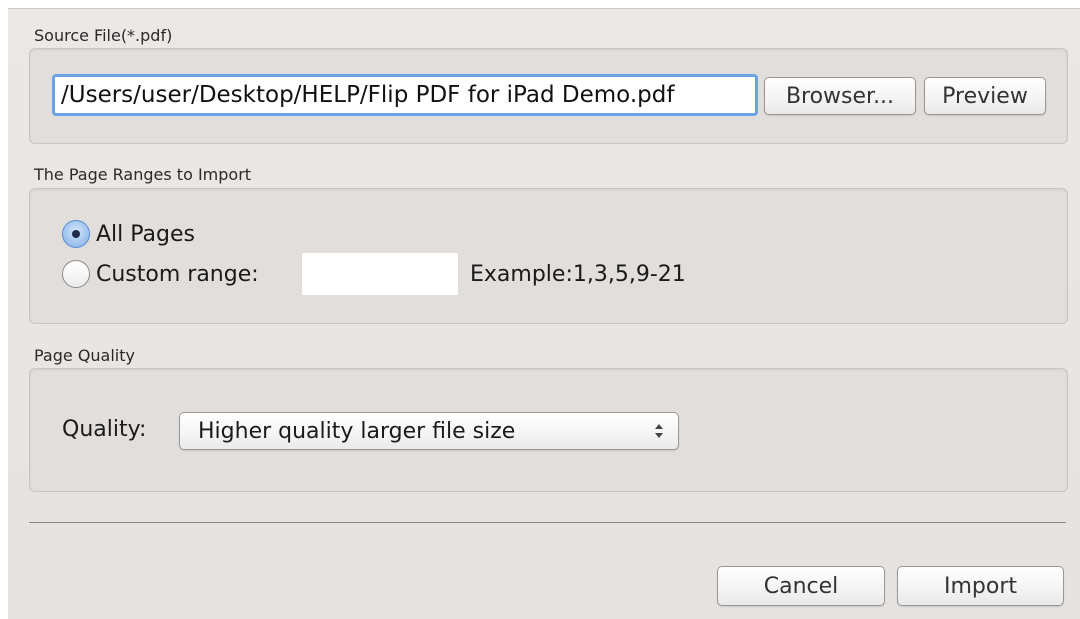 The width and height of the screenshot is (1080, 619). Describe the element at coordinates (104, 429) in the screenshot. I see `quality-label: Quality:` at that location.